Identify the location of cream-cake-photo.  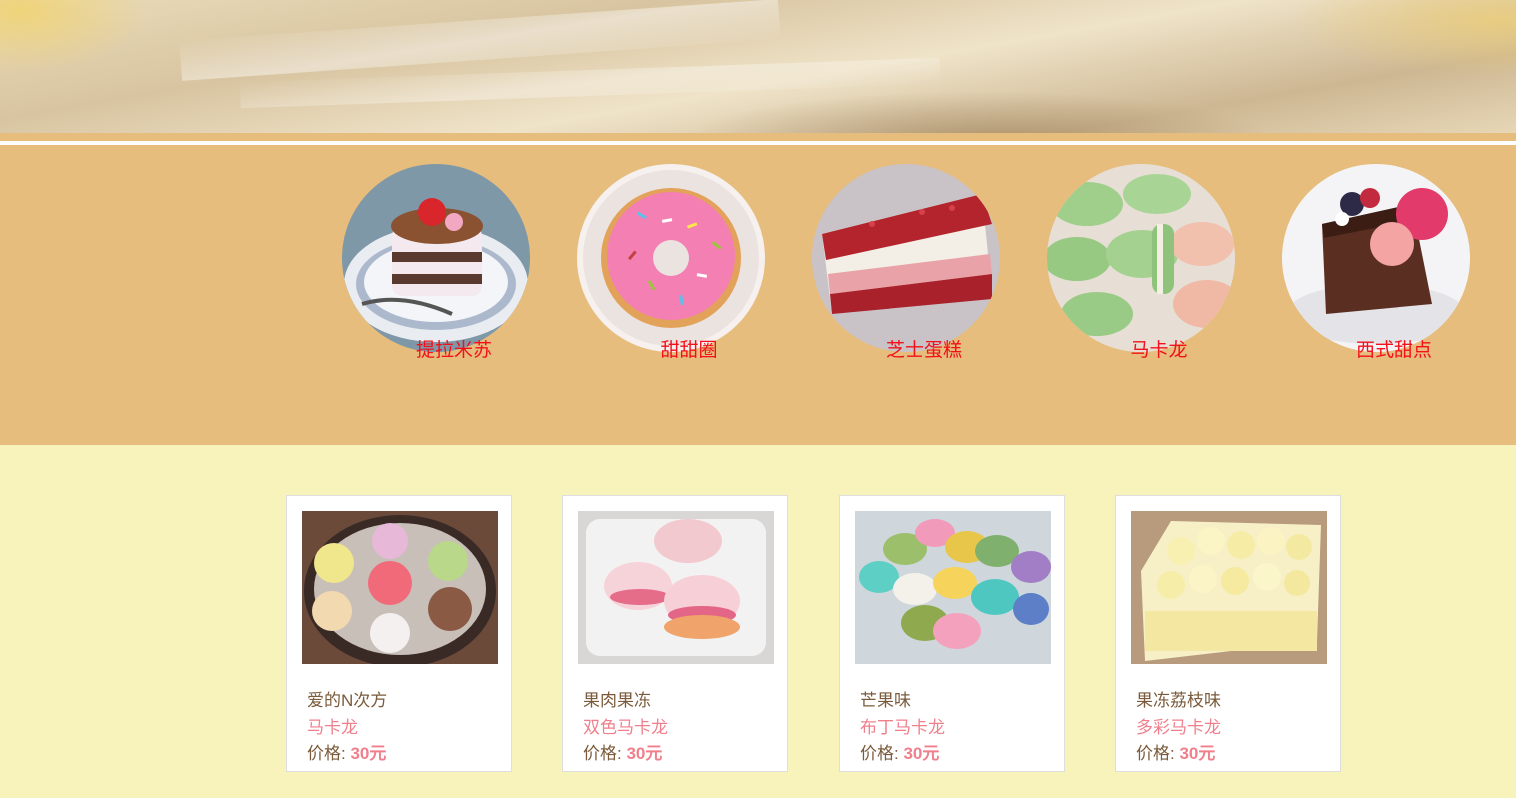
(1229, 587).